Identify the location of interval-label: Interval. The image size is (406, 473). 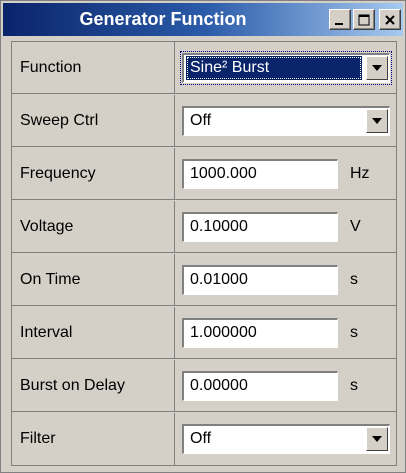
(46, 332).